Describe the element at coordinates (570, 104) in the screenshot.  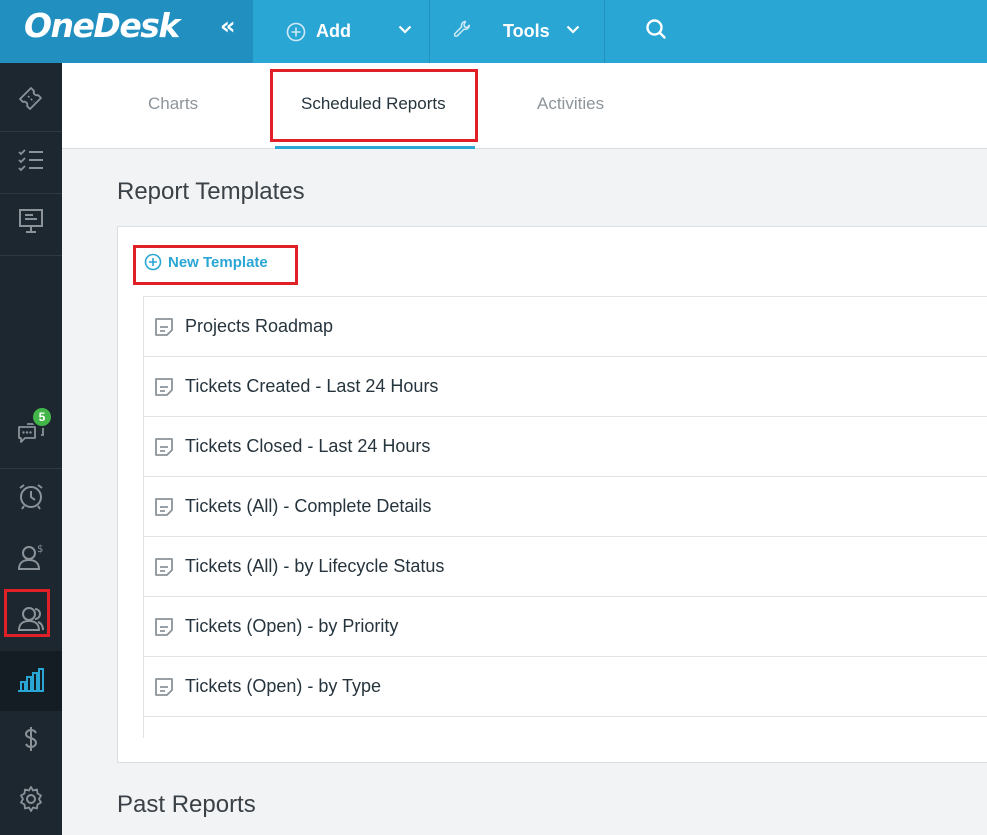
I see `tab-activities: Activities` at that location.